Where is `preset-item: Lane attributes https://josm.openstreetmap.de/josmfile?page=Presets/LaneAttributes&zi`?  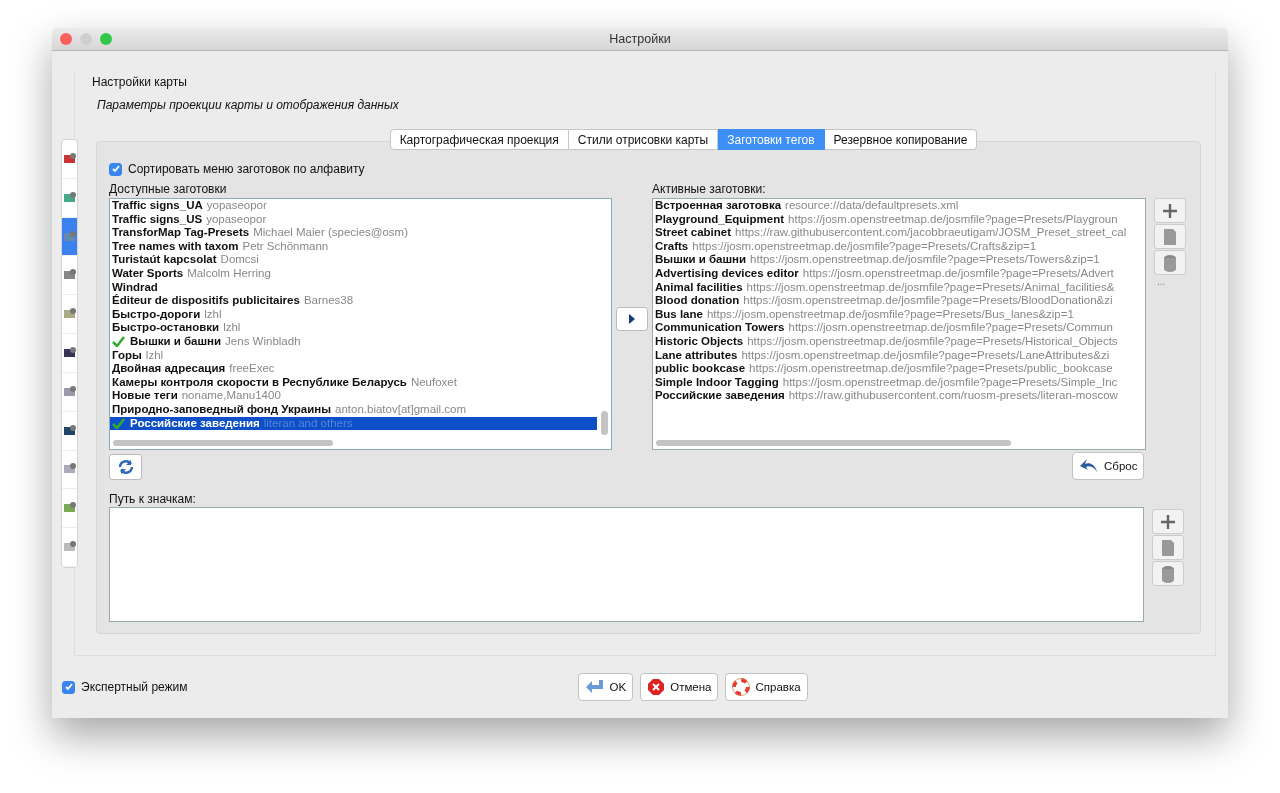 preset-item: Lane attributes https://josm.openstreetmap.de/josmfile?page=Presets/LaneAttributes&zi is located at coordinates (896, 355).